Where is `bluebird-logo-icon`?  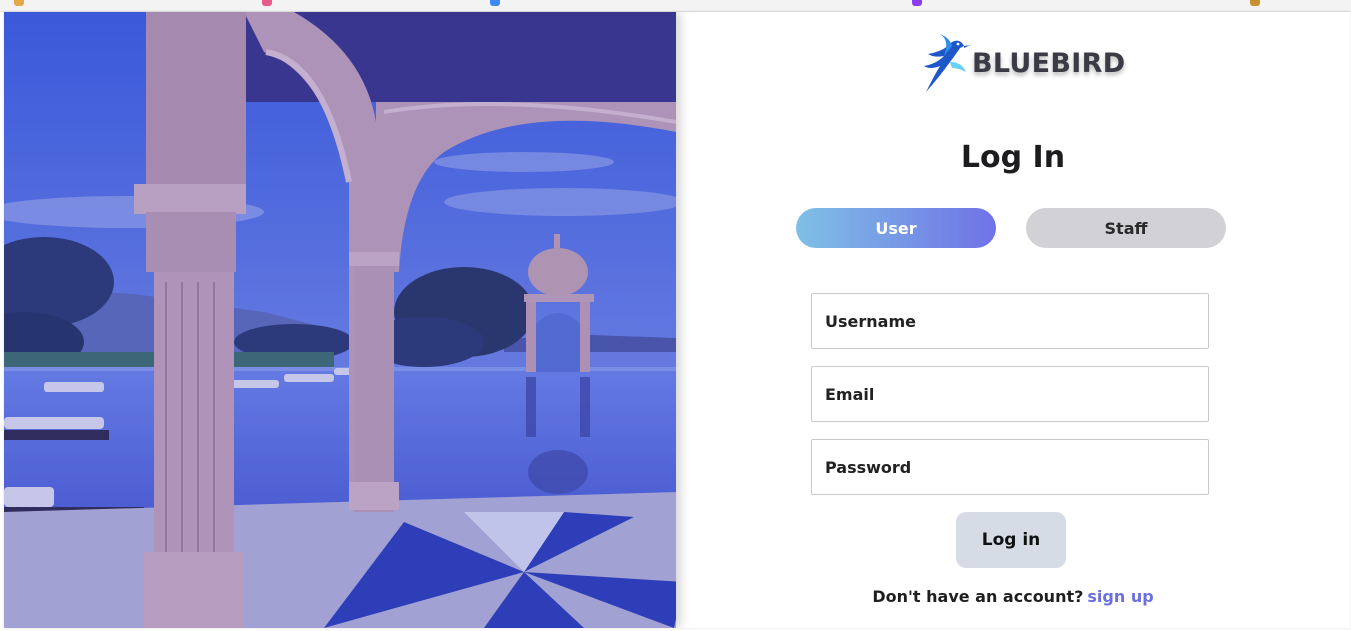
bluebird-logo-icon is located at coordinates (947, 63).